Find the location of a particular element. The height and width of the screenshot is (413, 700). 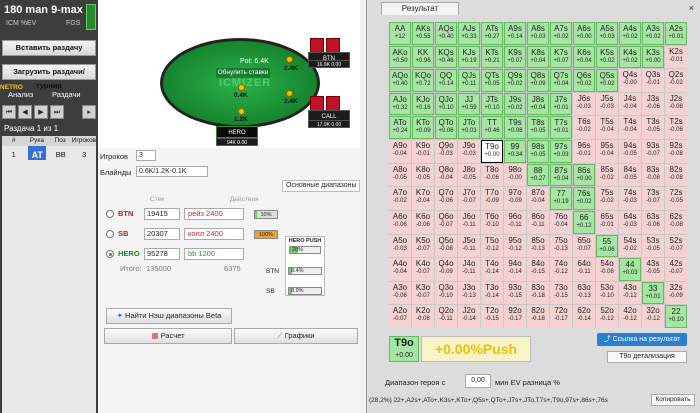

grid-cell-94o: 94o -0.14 is located at coordinates (515, 269).